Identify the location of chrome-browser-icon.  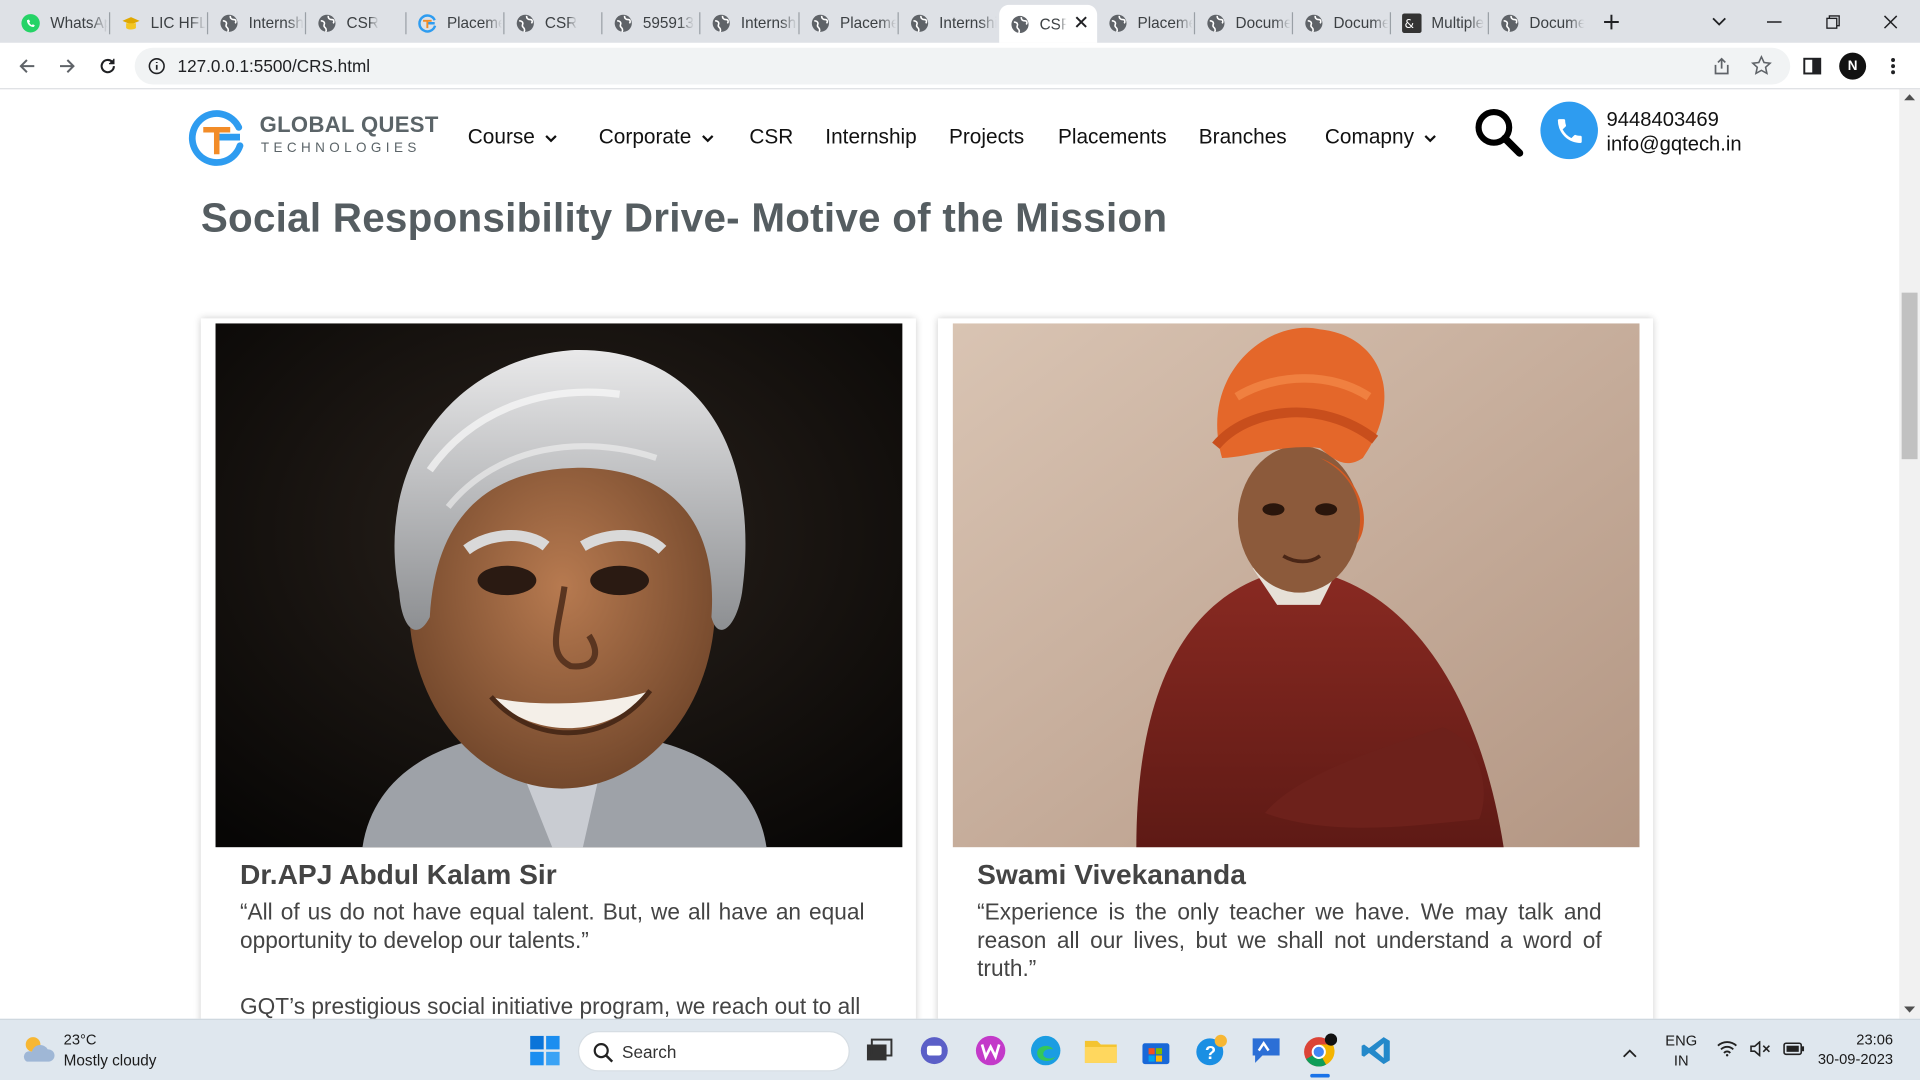
(1320, 1050).